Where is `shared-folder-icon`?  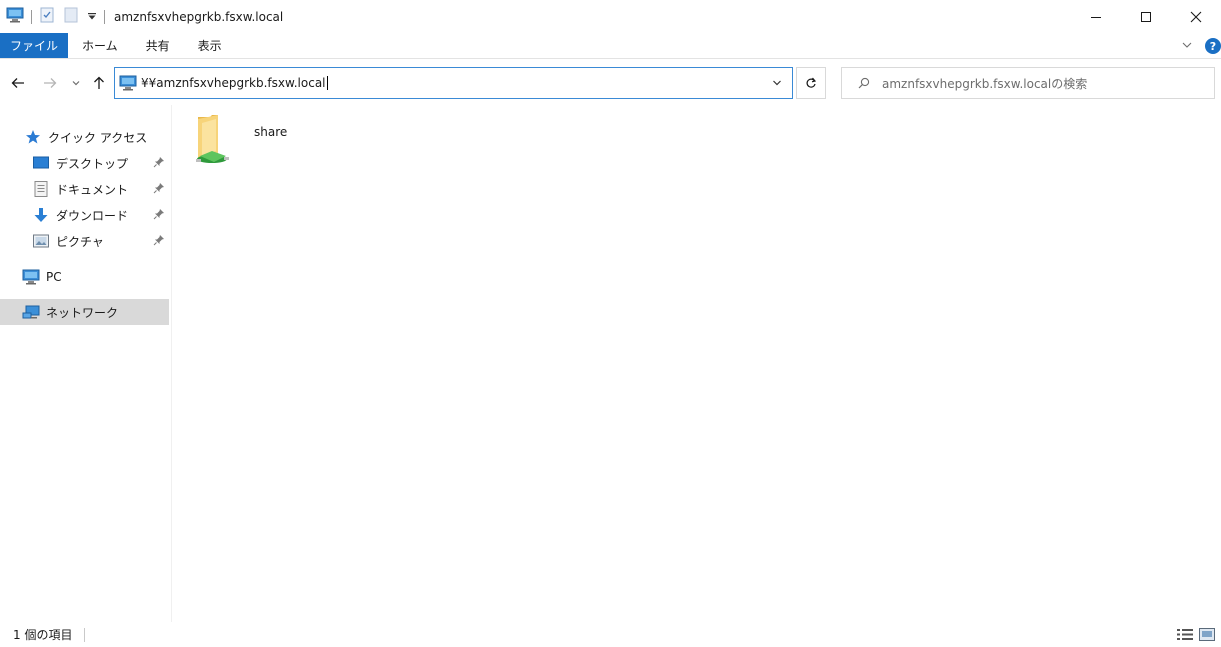
shared-folder-icon is located at coordinates (214, 143).